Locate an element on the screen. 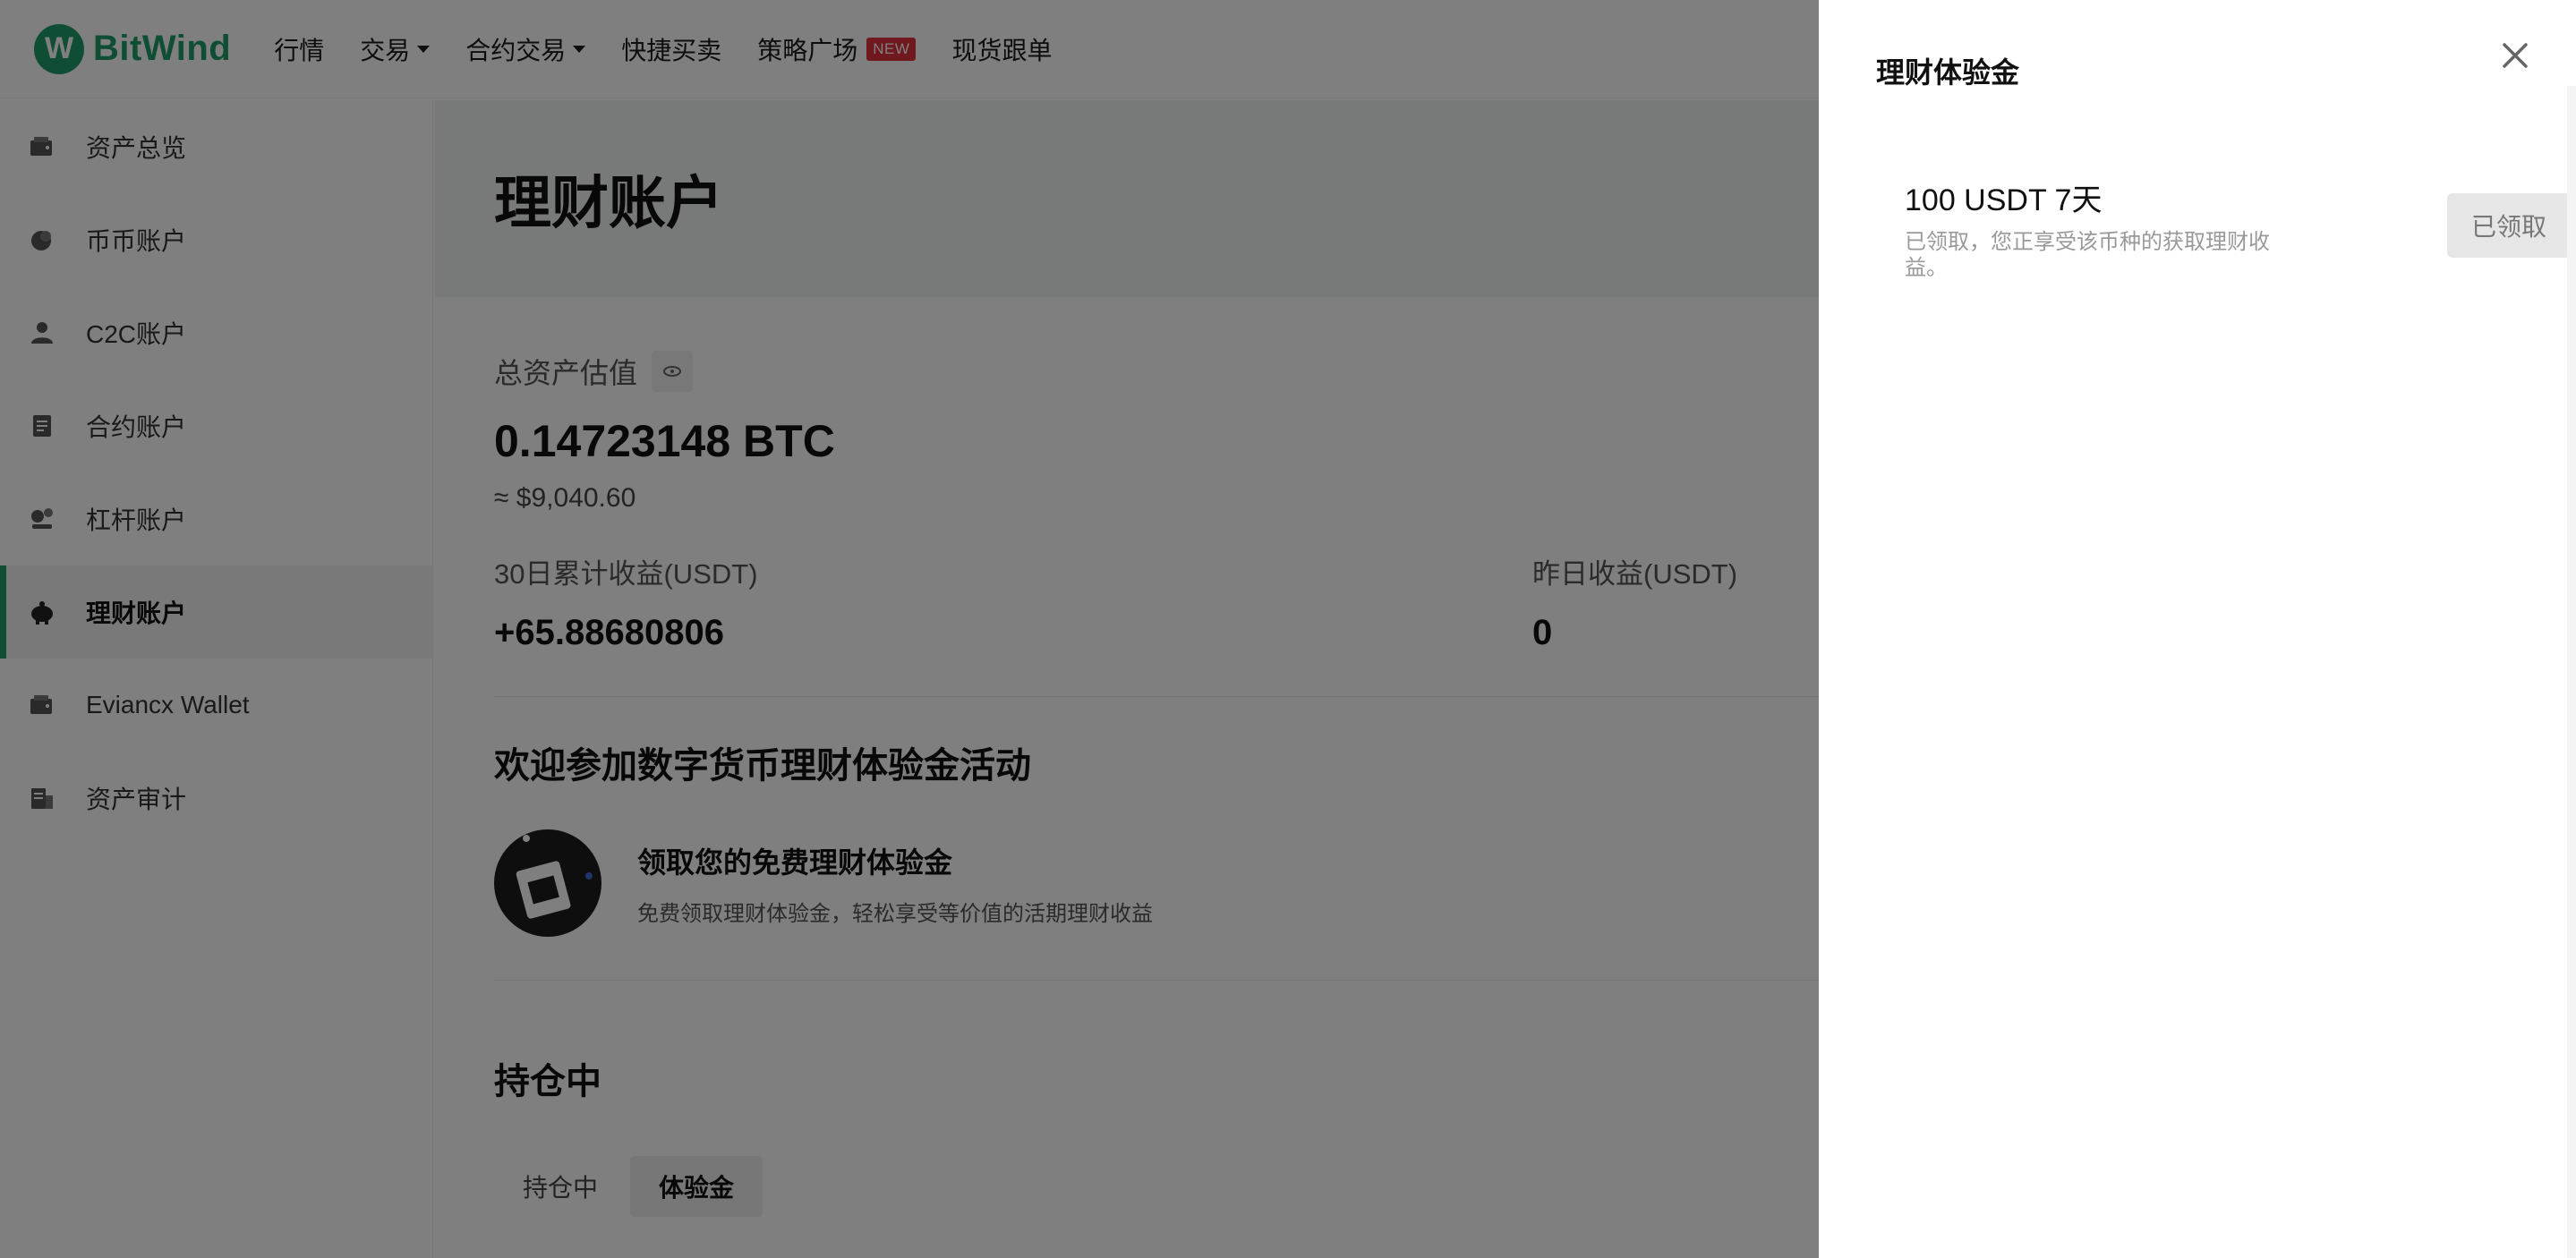 The image size is (2576, 1258). claimed-button: 已领取 is located at coordinates (2509, 225).